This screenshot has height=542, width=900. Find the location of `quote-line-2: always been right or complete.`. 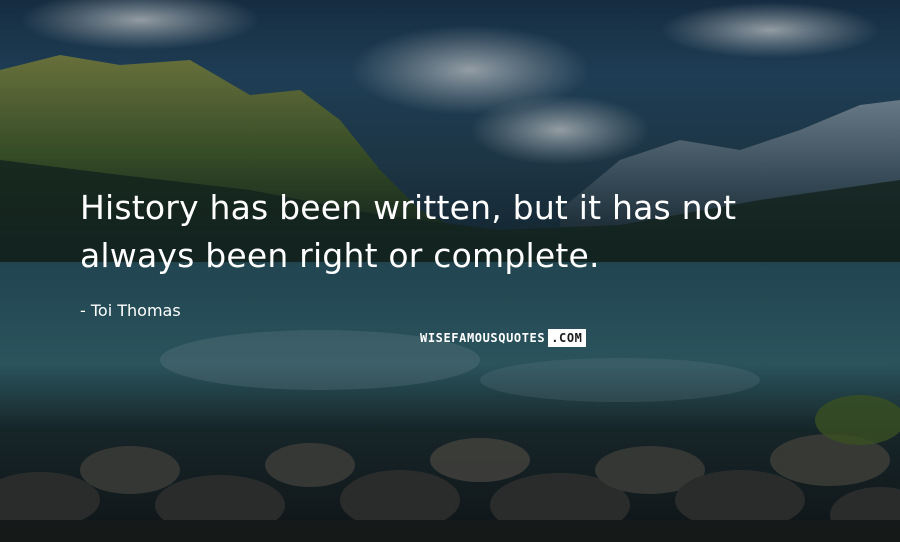

quote-line-2: always been right or complete. is located at coordinates (340, 255).